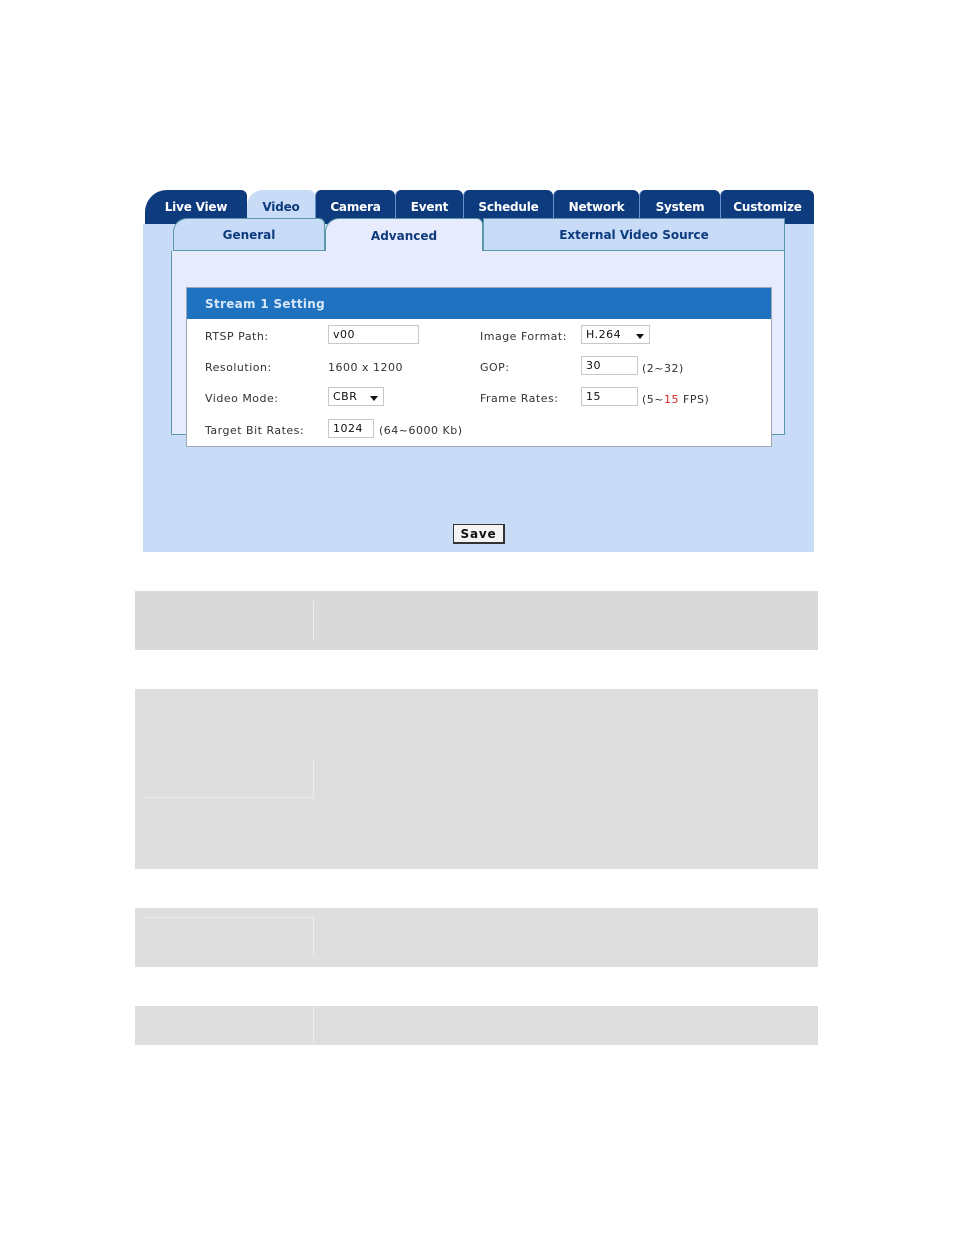 The height and width of the screenshot is (1235, 954). What do you see at coordinates (609, 396) in the screenshot?
I see `frame-rates-input: 15` at bounding box center [609, 396].